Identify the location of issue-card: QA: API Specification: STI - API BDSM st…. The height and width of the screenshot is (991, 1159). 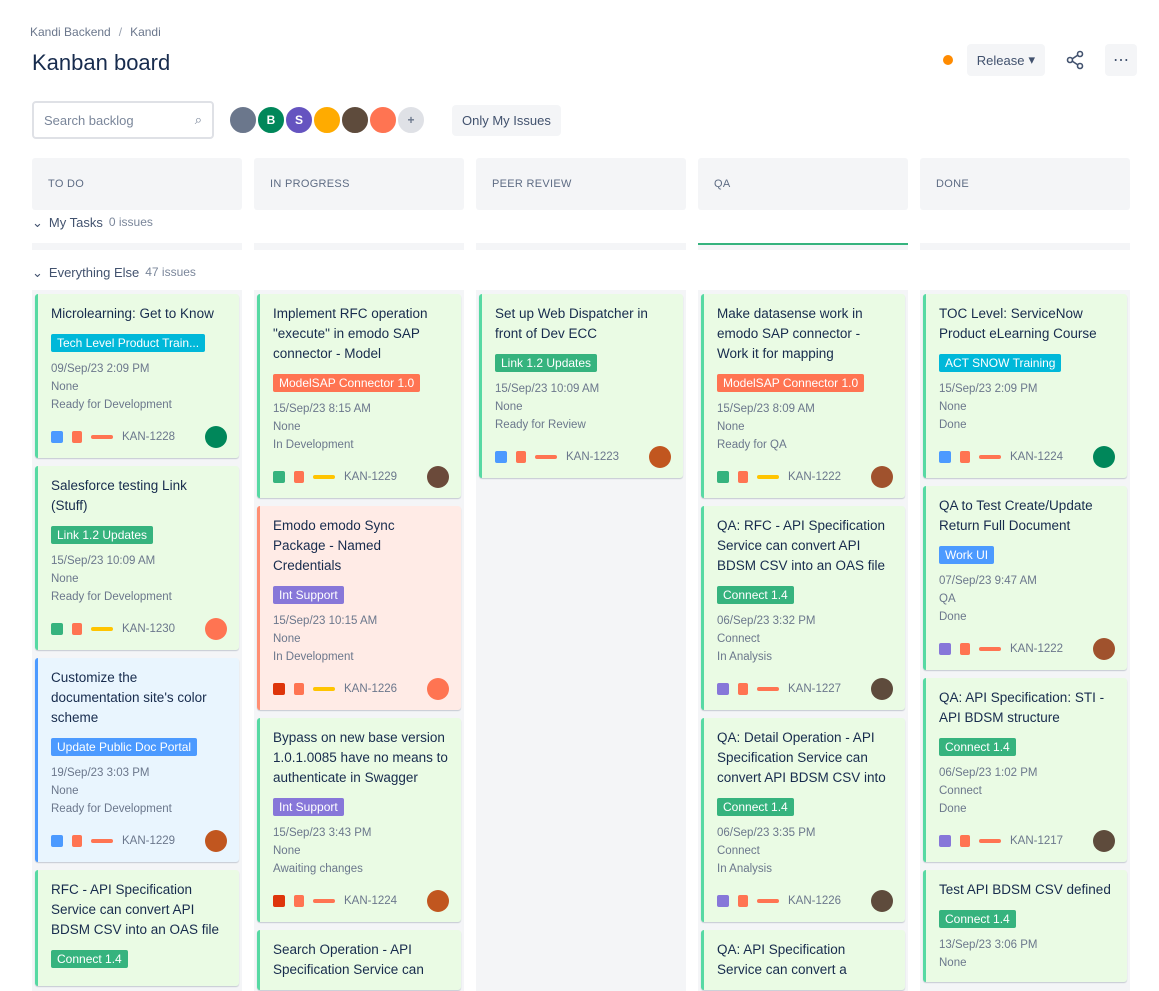
(1025, 770).